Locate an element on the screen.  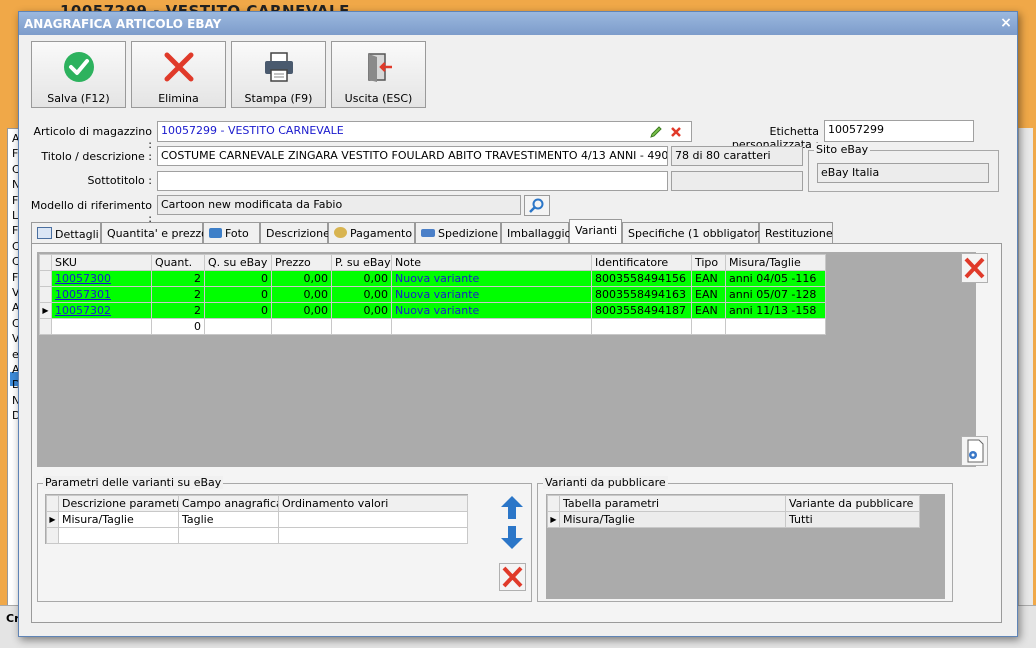
cell-identificatore: 8003558494187 is located at coordinates (641, 310).